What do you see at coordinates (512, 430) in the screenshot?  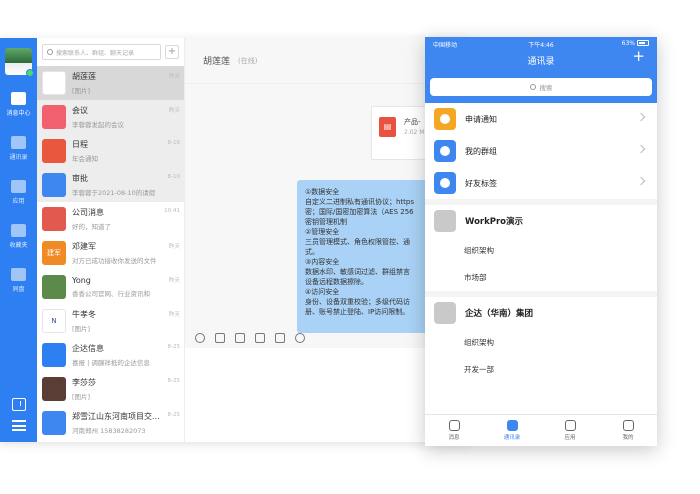 I see `phone-tab: 通讯录` at bounding box center [512, 430].